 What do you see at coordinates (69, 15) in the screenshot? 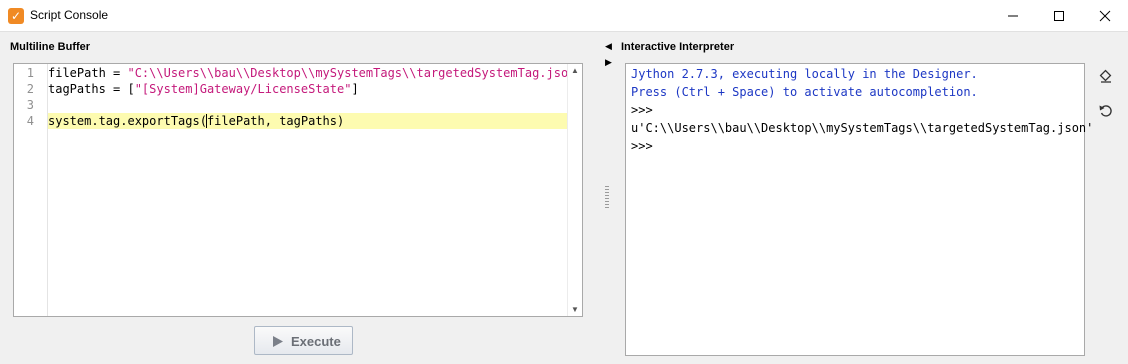
I see `window-title: Script Console` at bounding box center [69, 15].